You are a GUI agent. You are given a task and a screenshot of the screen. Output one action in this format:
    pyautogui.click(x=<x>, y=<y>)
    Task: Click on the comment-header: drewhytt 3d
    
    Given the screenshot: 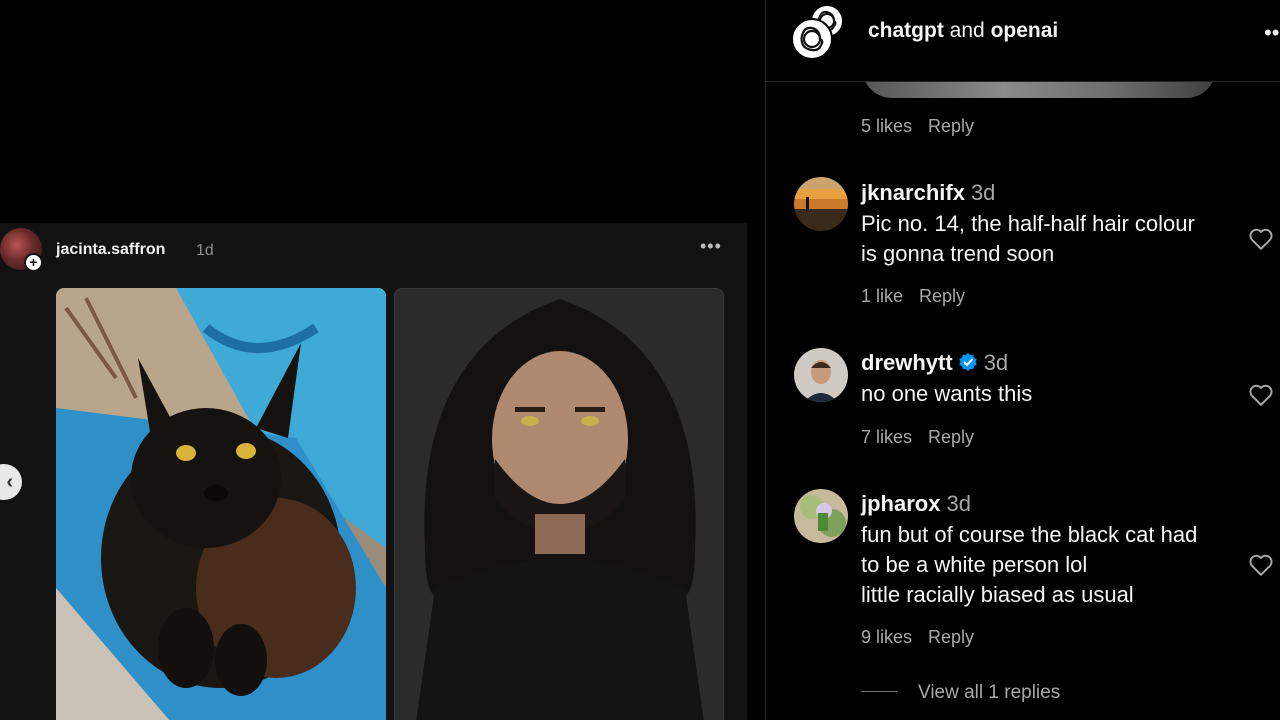 What is the action you would take?
    pyautogui.click(x=934, y=363)
    